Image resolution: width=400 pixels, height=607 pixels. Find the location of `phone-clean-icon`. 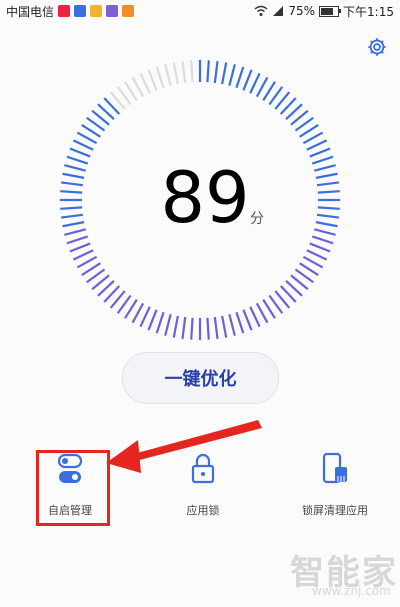

phone-clean-icon is located at coordinates (334, 468).